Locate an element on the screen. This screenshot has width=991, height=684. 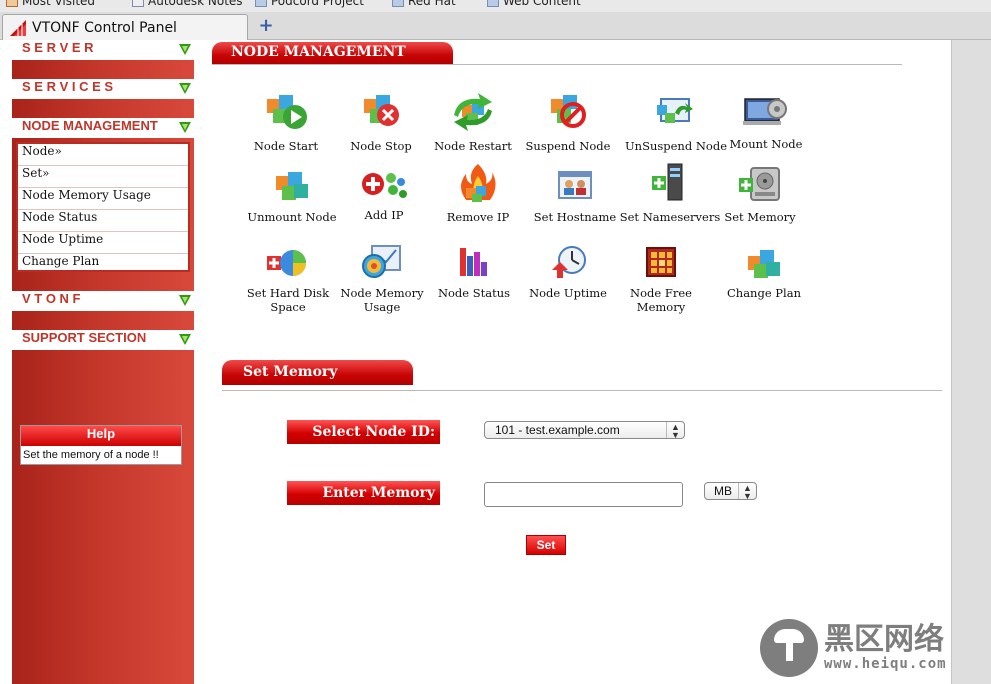
remove-ip-label: Remove IP is located at coordinates (478, 217).